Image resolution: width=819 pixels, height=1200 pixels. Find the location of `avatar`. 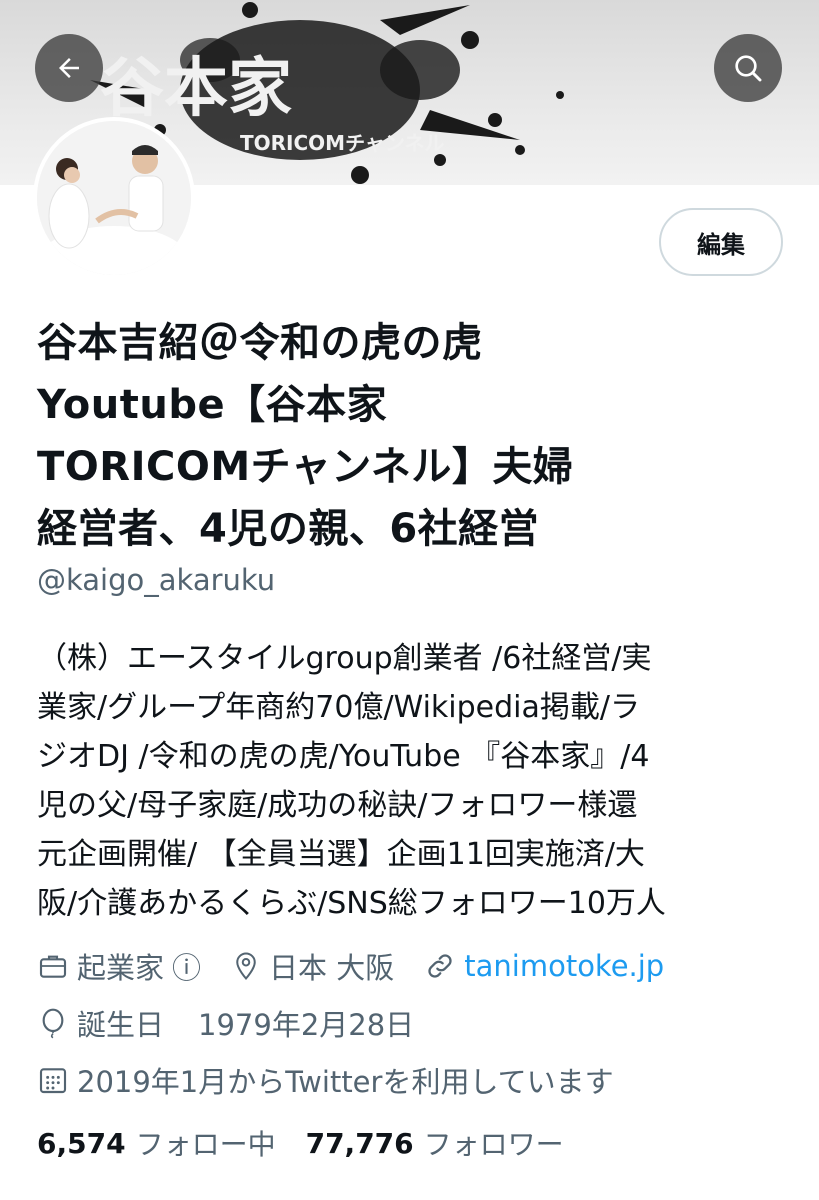

avatar is located at coordinates (114, 198).